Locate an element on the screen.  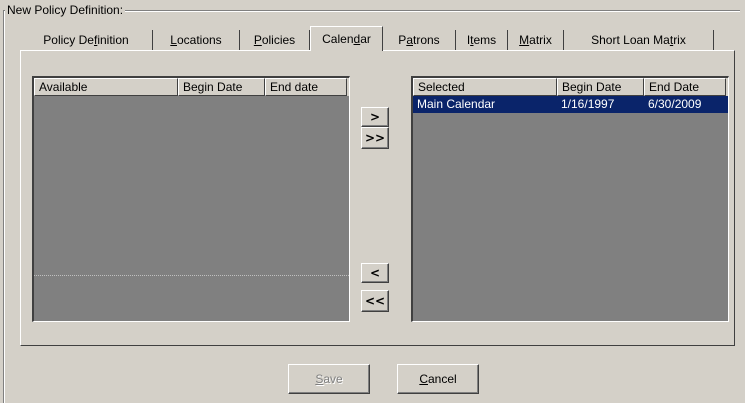
group-title: New Policy Definition: is located at coordinates (65, 10).